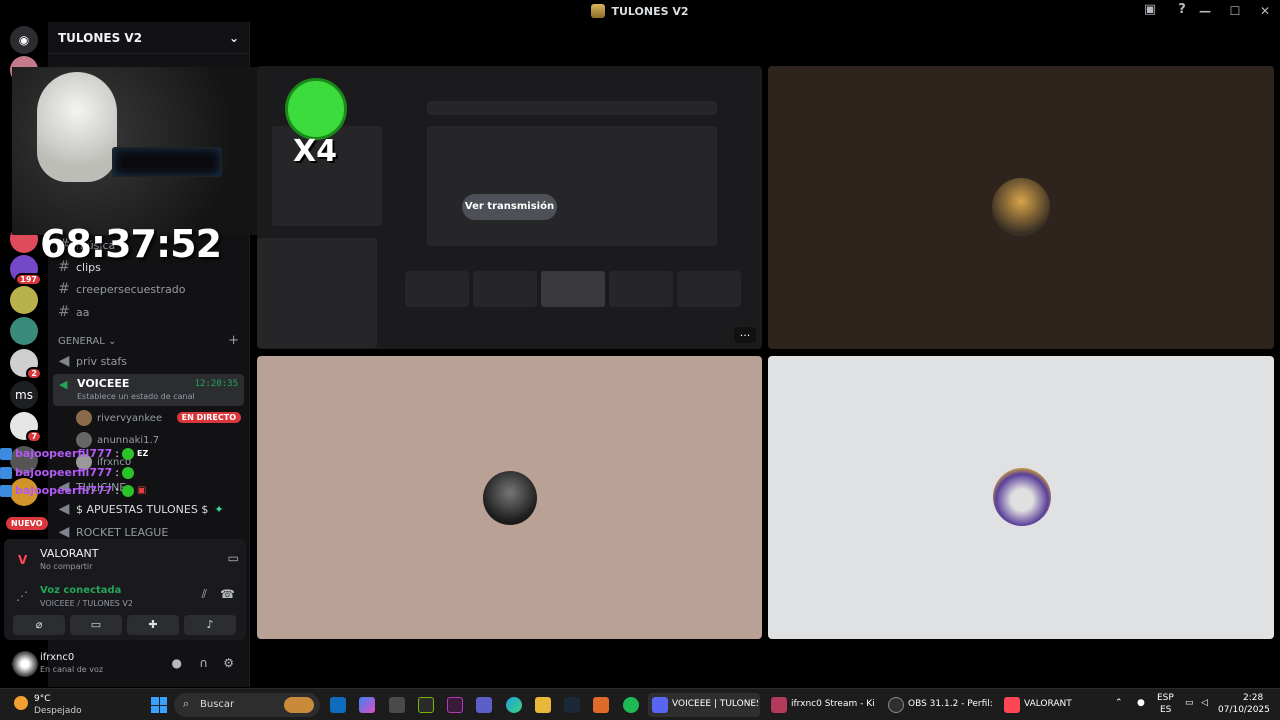  I want to click on inbox-icon: ▣, so click(1150, 10).